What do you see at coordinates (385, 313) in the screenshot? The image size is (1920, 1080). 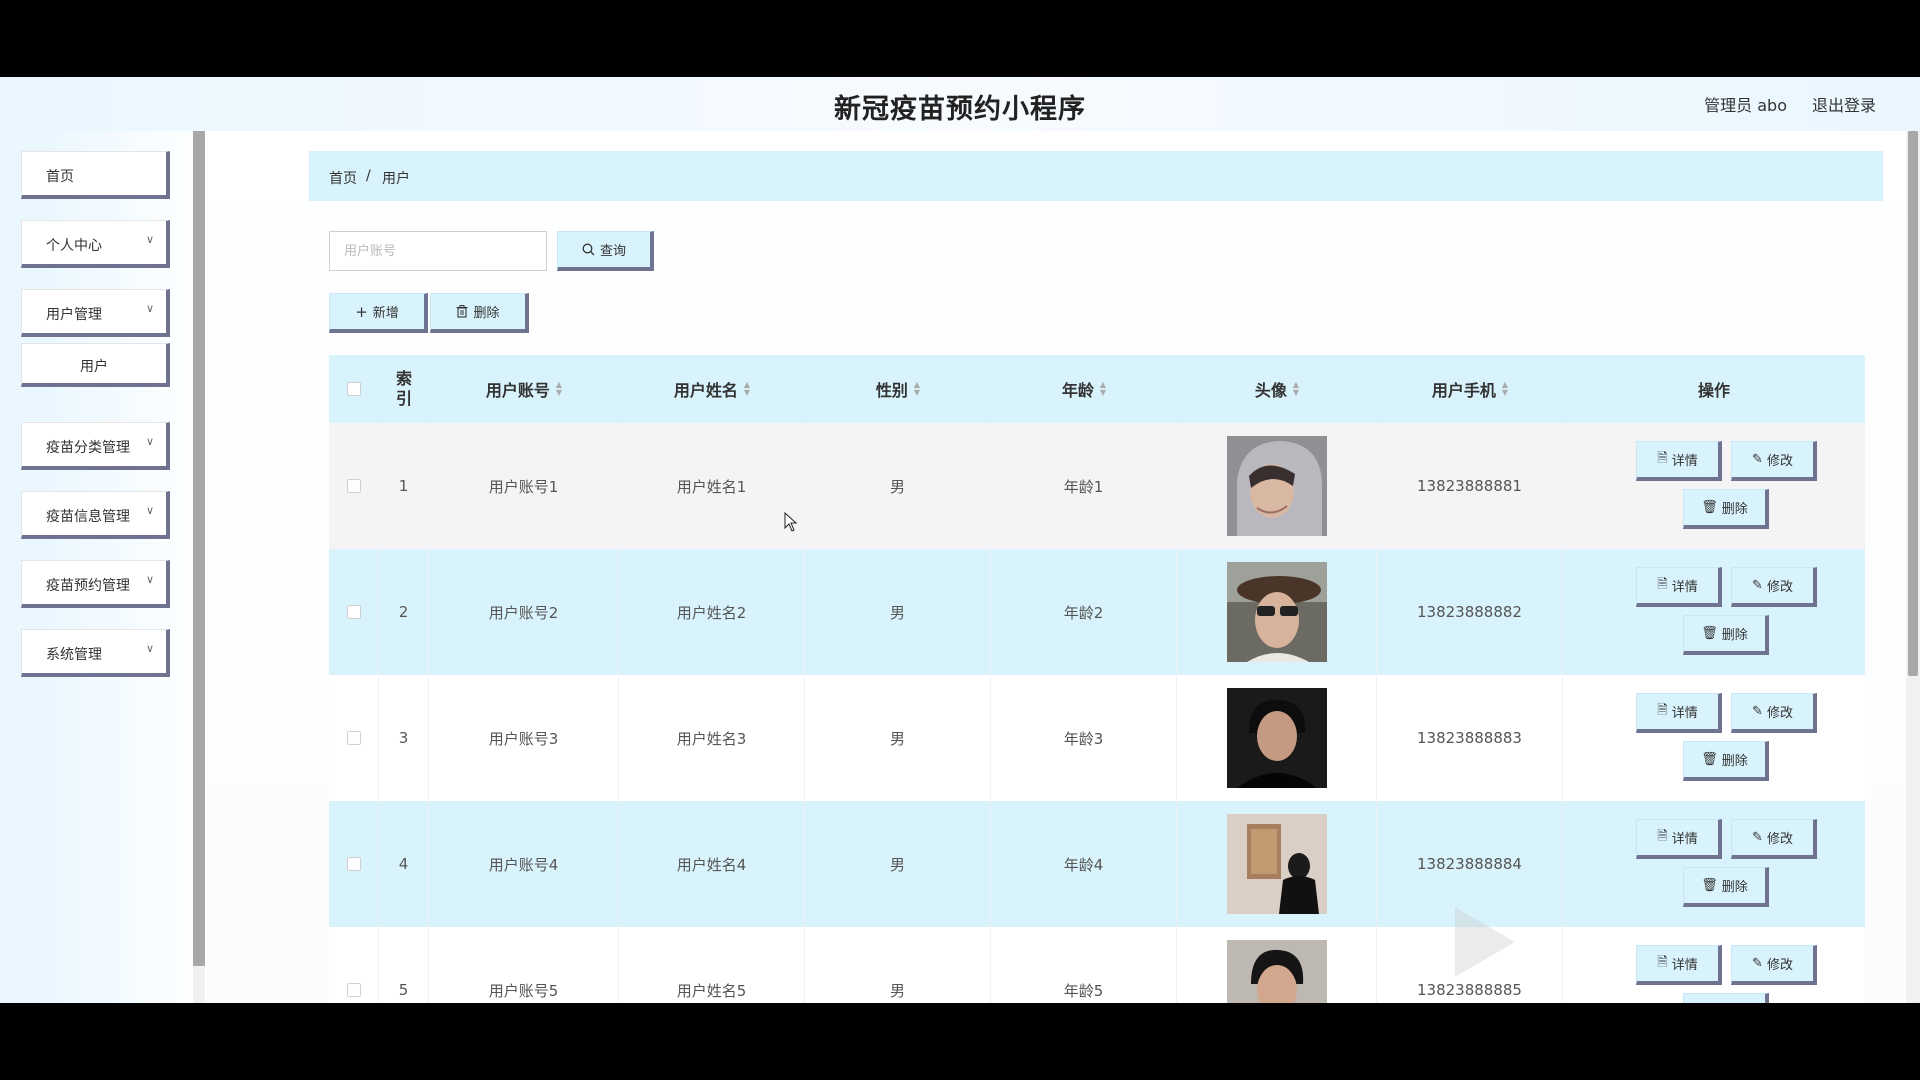 I see `add-button-label: 新增` at bounding box center [385, 313].